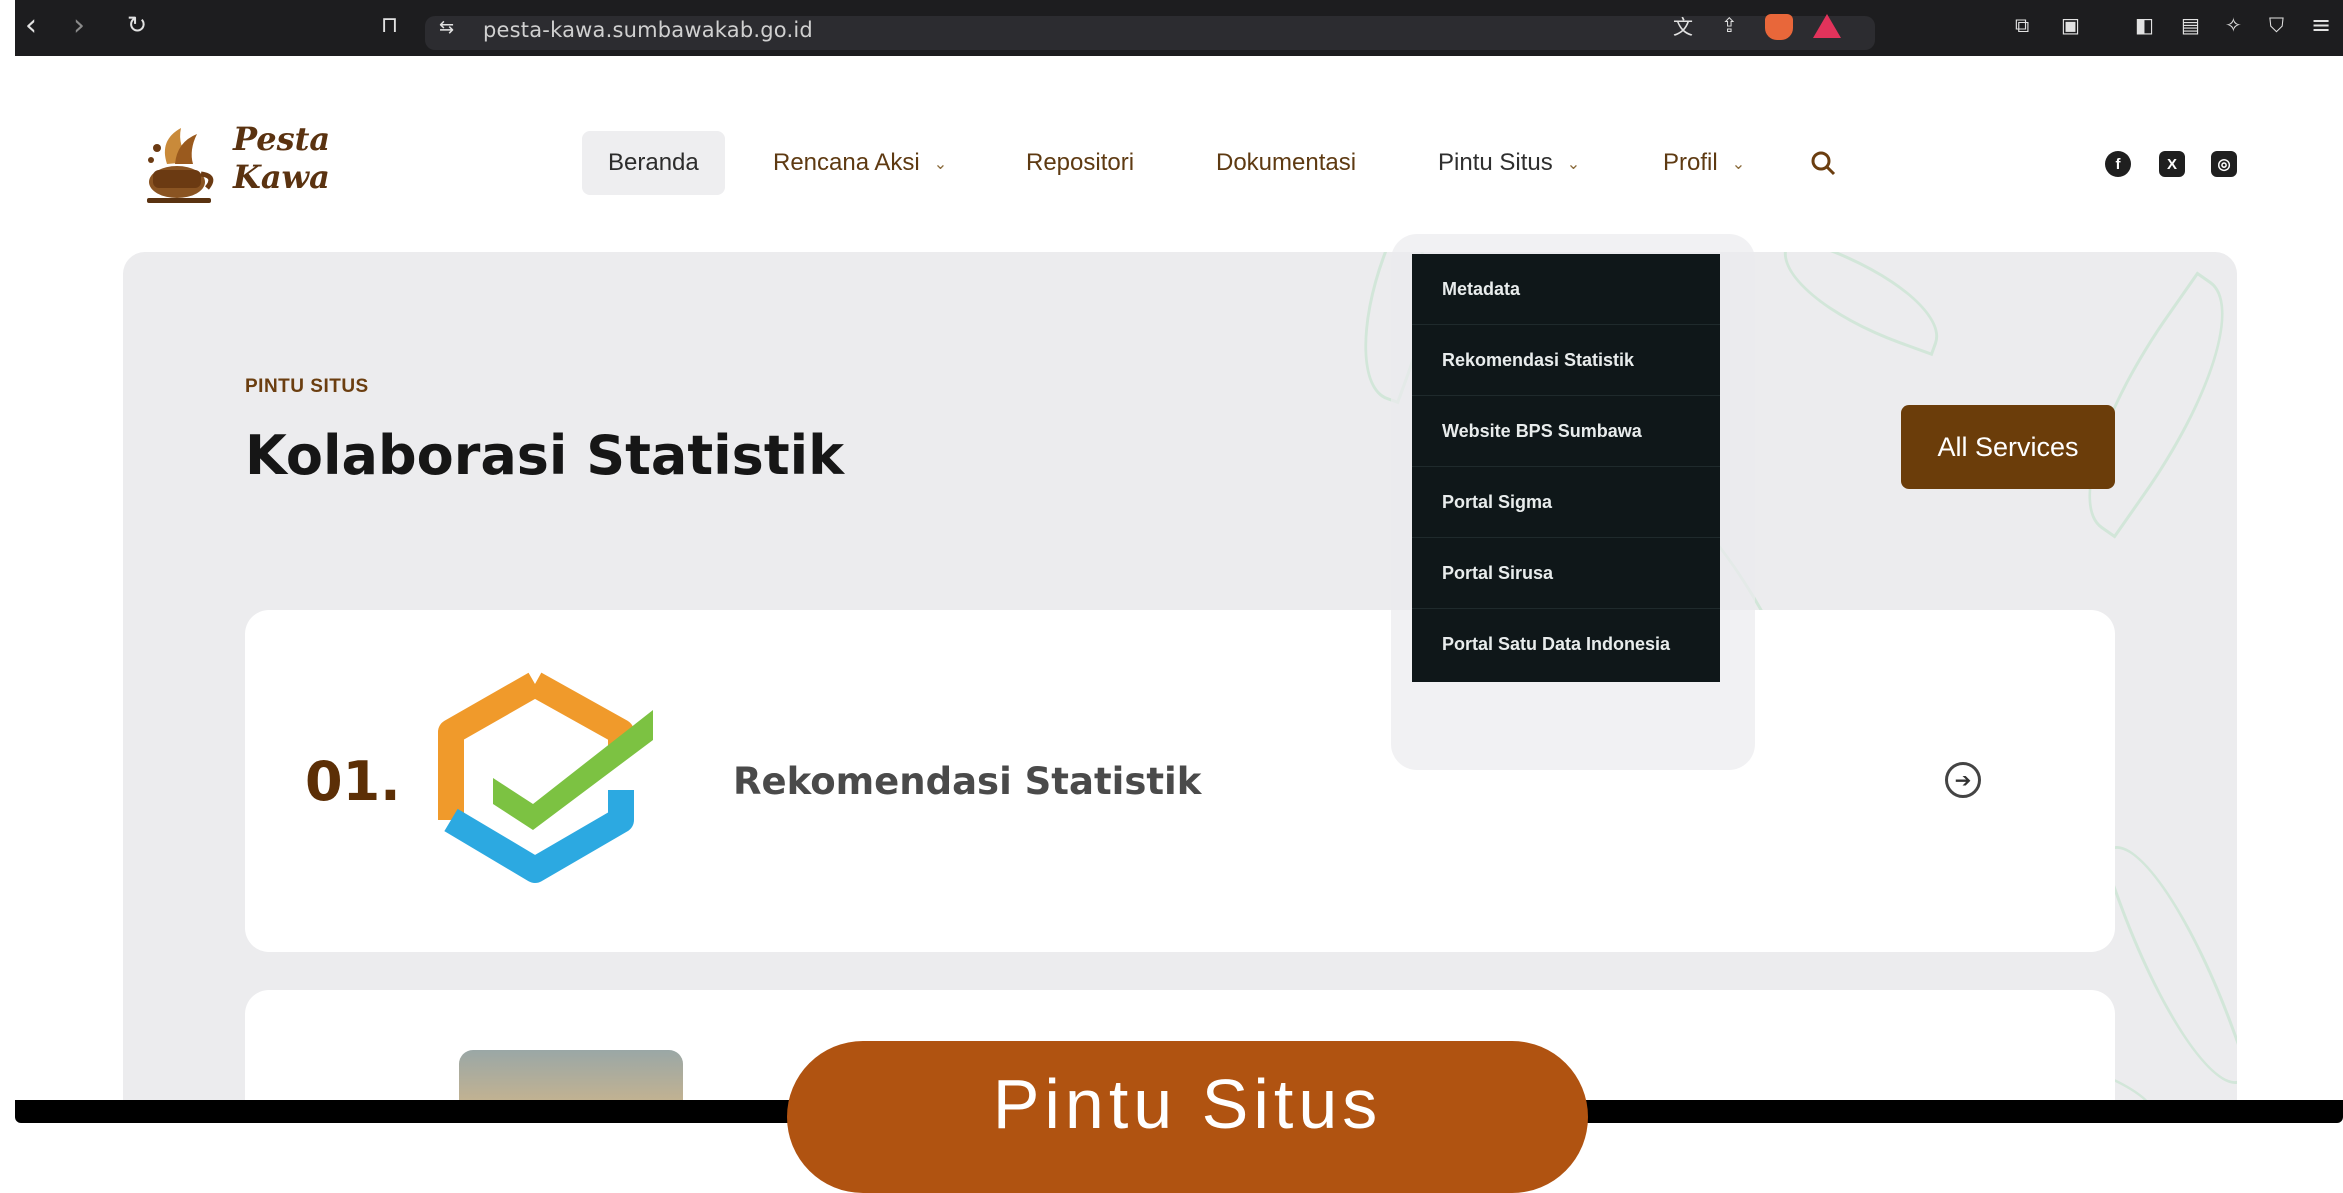 The height and width of the screenshot is (1193, 2343). I want to click on rekomendasi-statistik-logo-icon, so click(545, 777).